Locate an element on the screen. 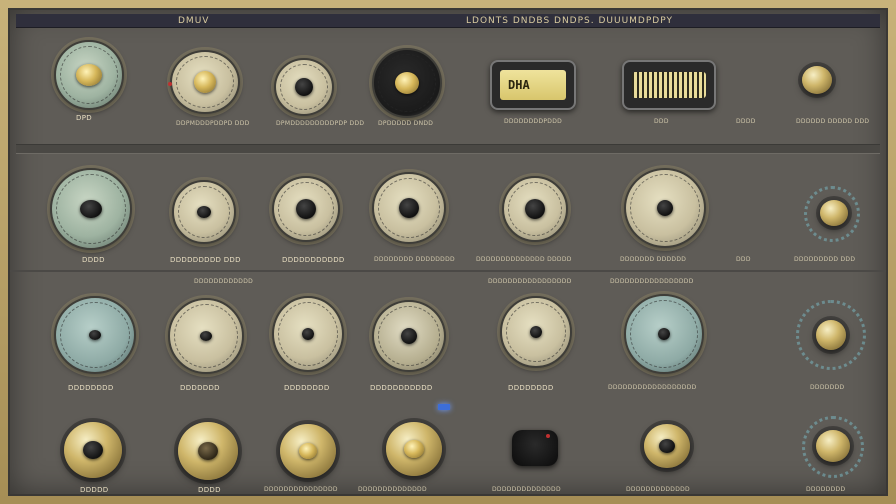 The image size is (896, 504). row2-label-4: DDDDDDDD DDDDDDDD is located at coordinates (414, 259).